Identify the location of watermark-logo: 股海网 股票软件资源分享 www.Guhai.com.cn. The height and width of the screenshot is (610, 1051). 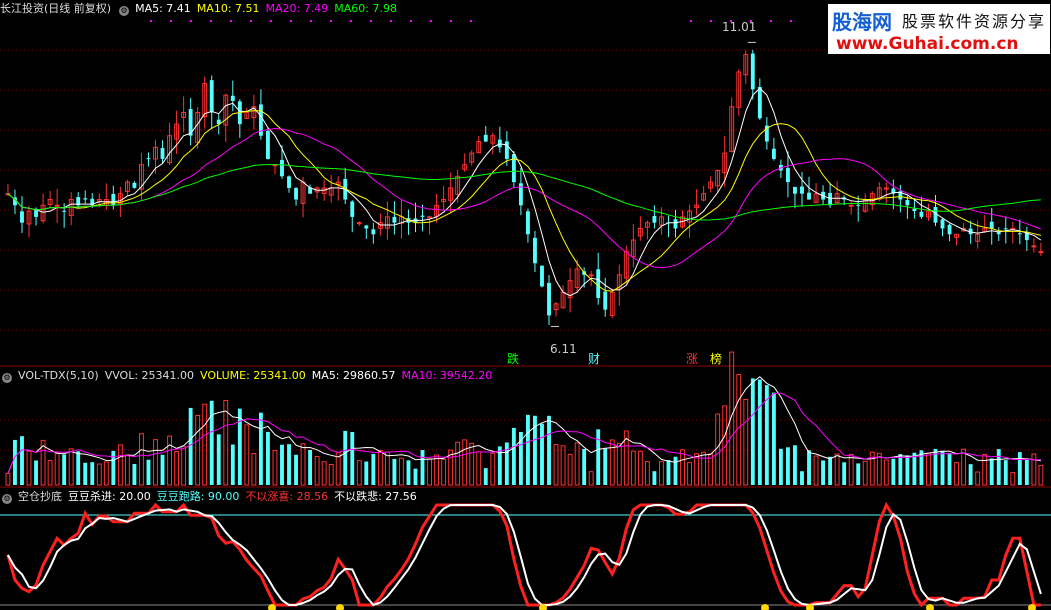
(939, 29).